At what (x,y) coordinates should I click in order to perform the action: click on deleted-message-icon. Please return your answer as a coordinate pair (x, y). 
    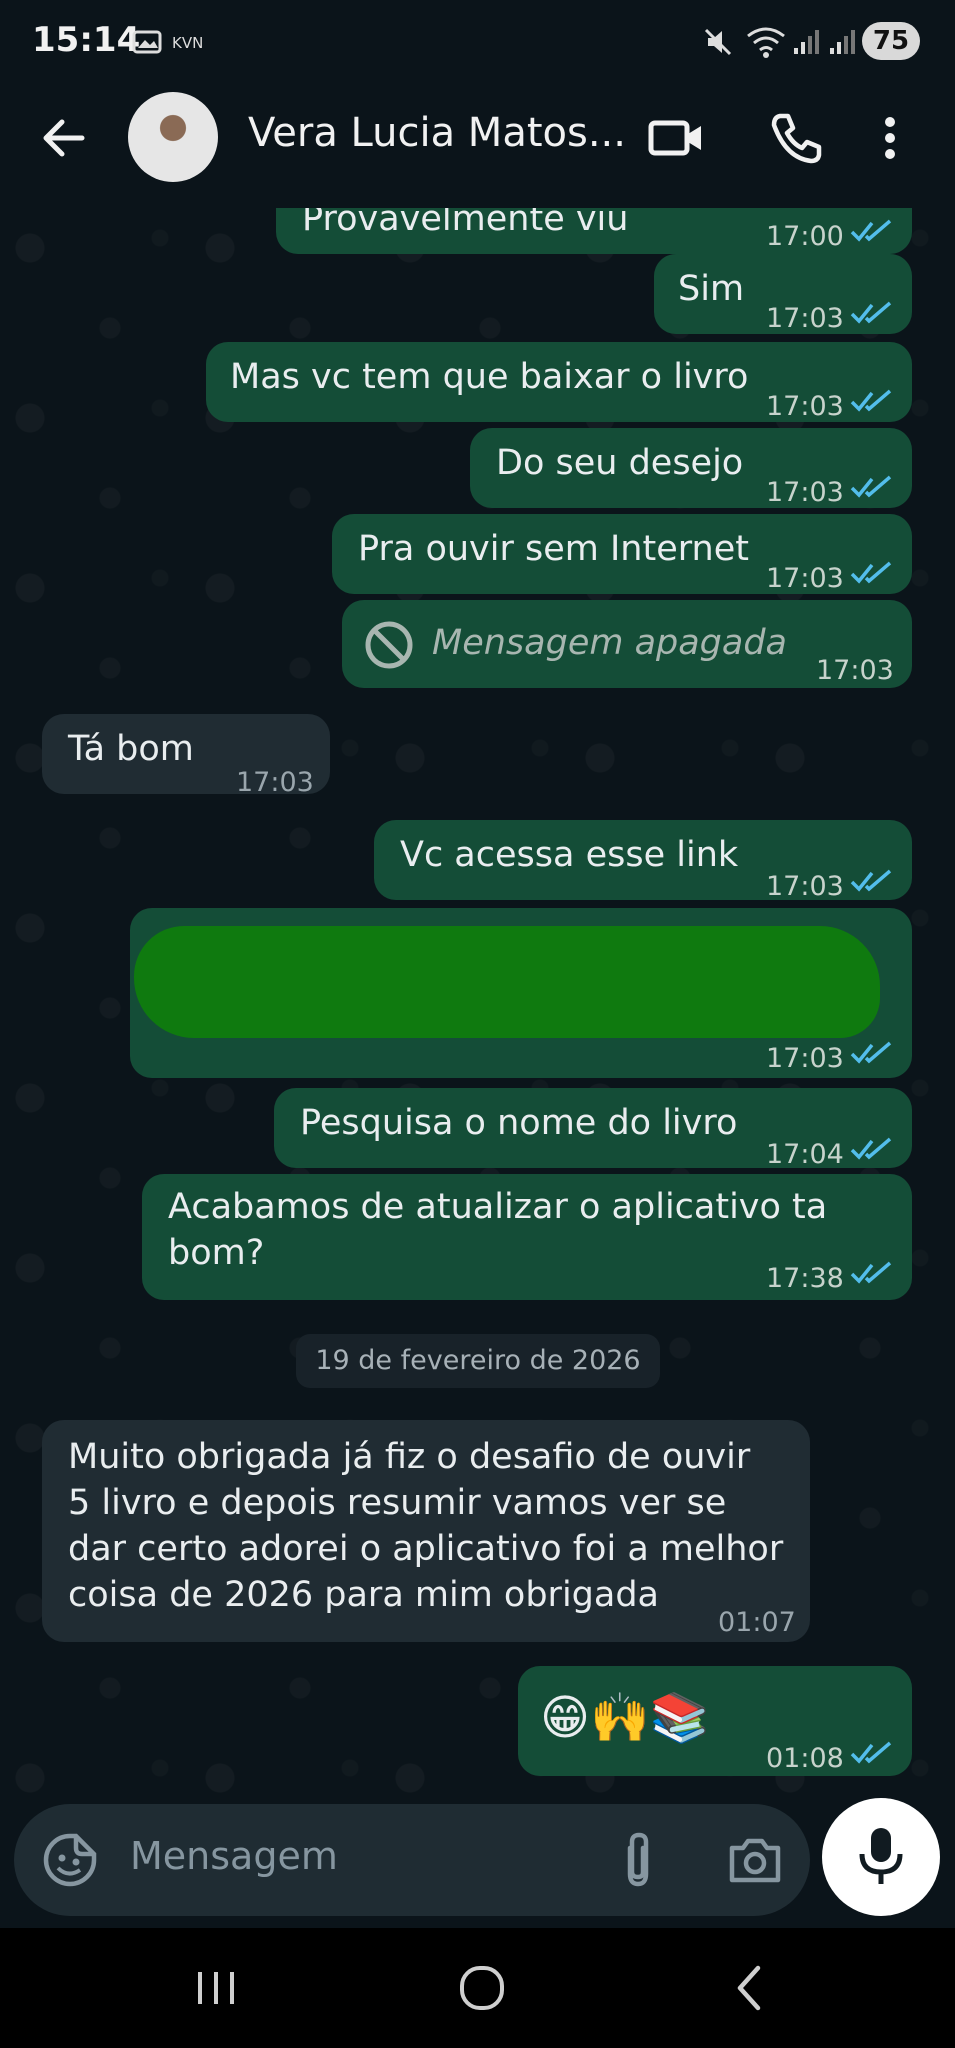
    Looking at the image, I should click on (389, 645).